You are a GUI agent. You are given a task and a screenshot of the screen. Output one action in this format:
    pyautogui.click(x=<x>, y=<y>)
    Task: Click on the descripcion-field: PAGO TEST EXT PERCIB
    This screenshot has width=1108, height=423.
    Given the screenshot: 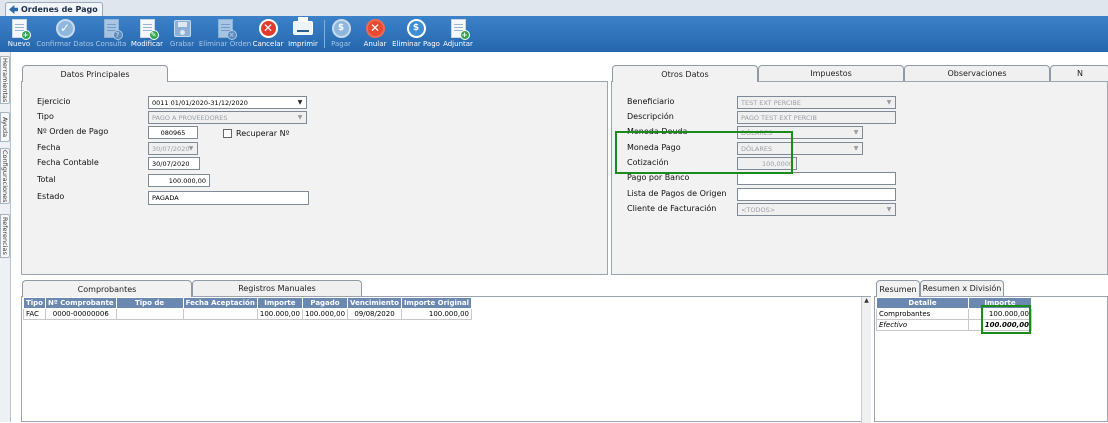 What is the action you would take?
    pyautogui.click(x=816, y=117)
    